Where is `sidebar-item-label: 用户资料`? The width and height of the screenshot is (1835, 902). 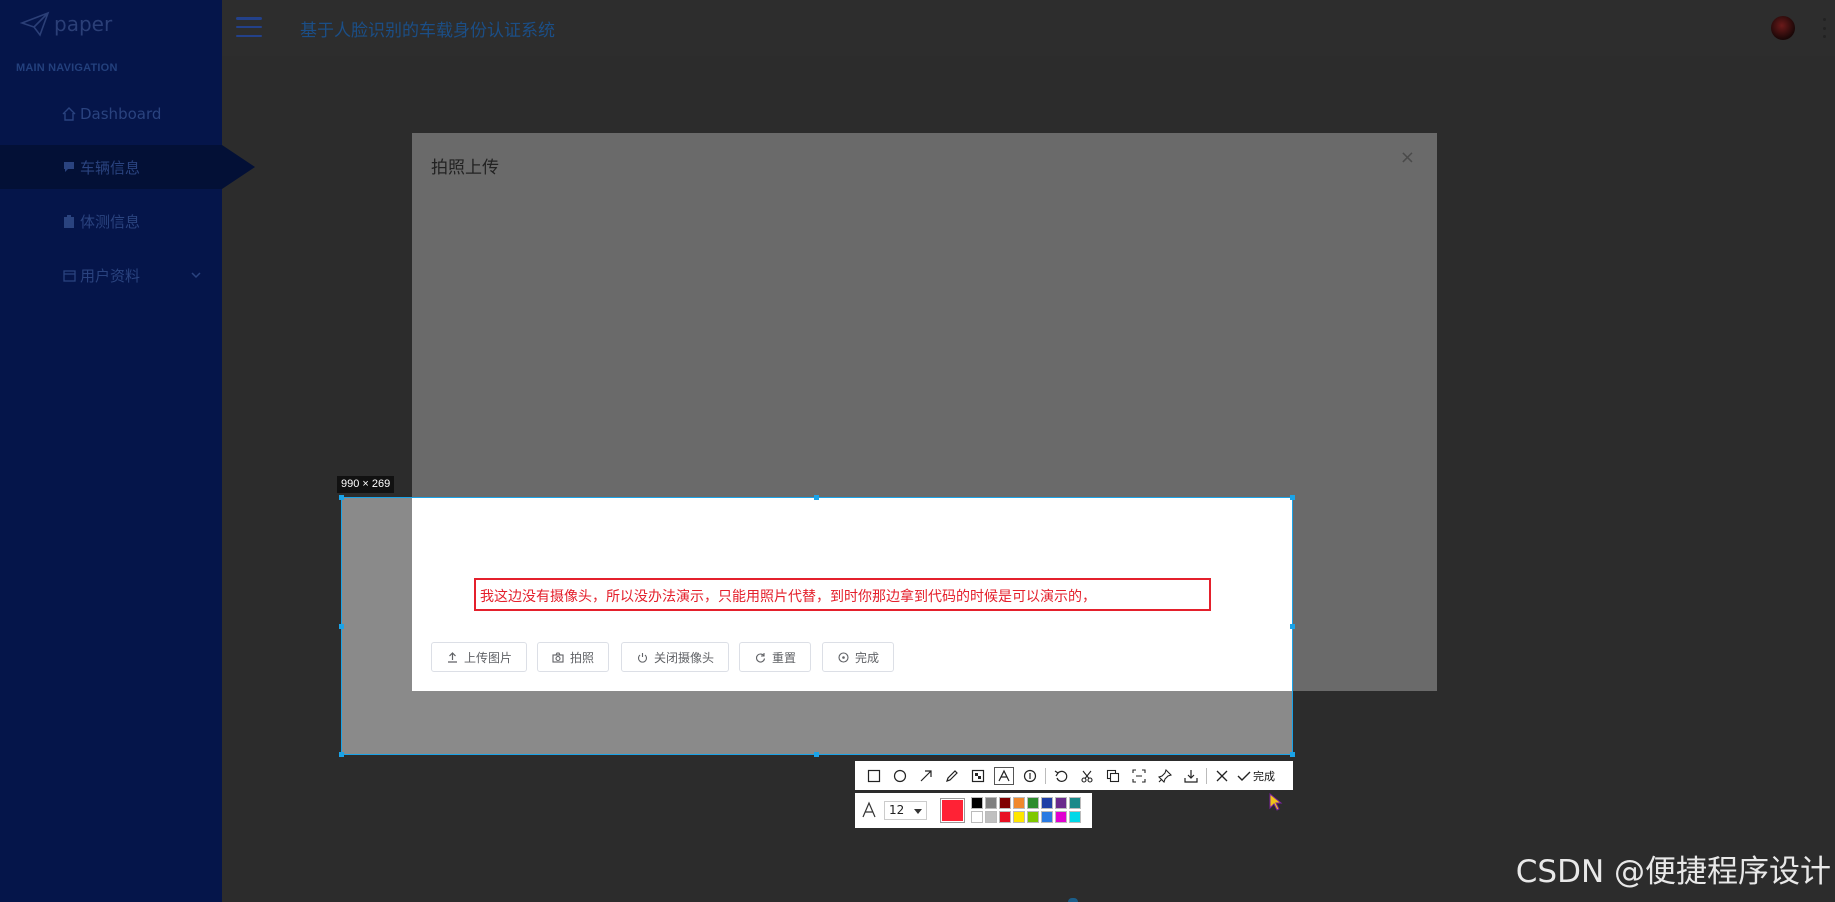 sidebar-item-label: 用户资料 is located at coordinates (110, 275).